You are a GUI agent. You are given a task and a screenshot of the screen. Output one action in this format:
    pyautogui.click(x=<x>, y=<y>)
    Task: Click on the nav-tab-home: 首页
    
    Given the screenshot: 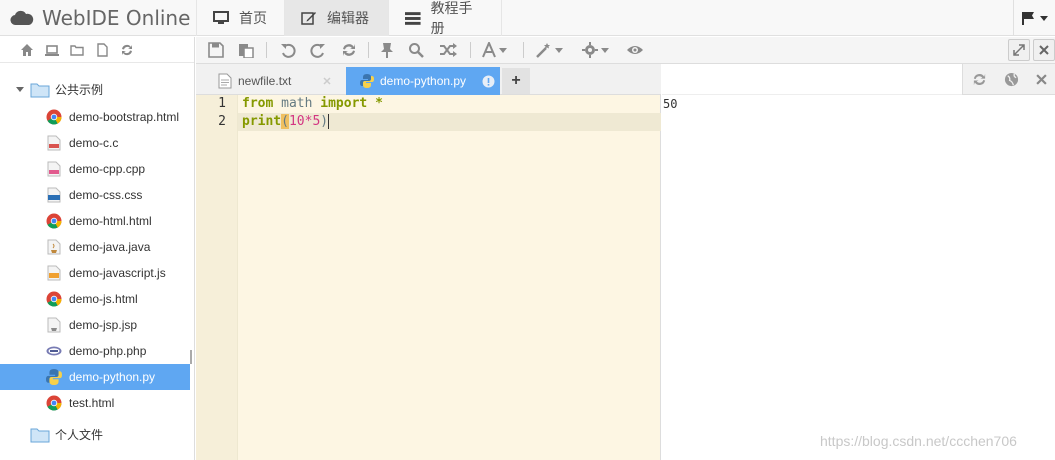 What is the action you would take?
    pyautogui.click(x=240, y=18)
    